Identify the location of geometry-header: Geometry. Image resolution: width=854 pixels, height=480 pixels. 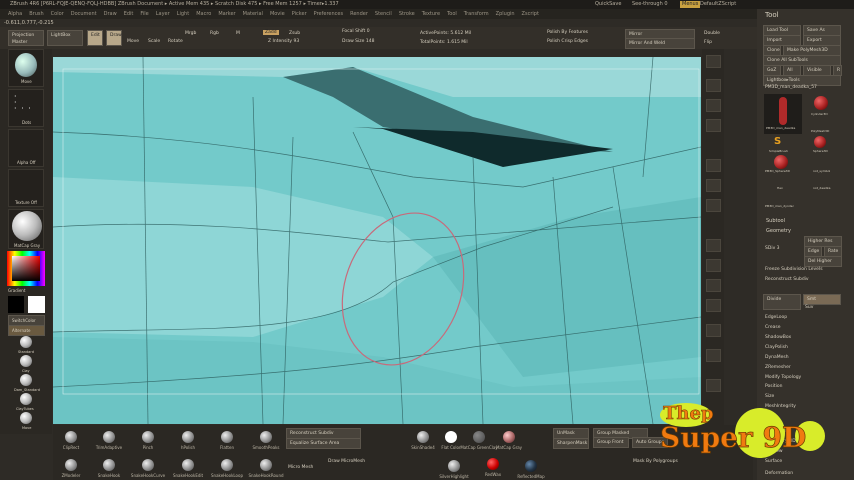
(778, 231).